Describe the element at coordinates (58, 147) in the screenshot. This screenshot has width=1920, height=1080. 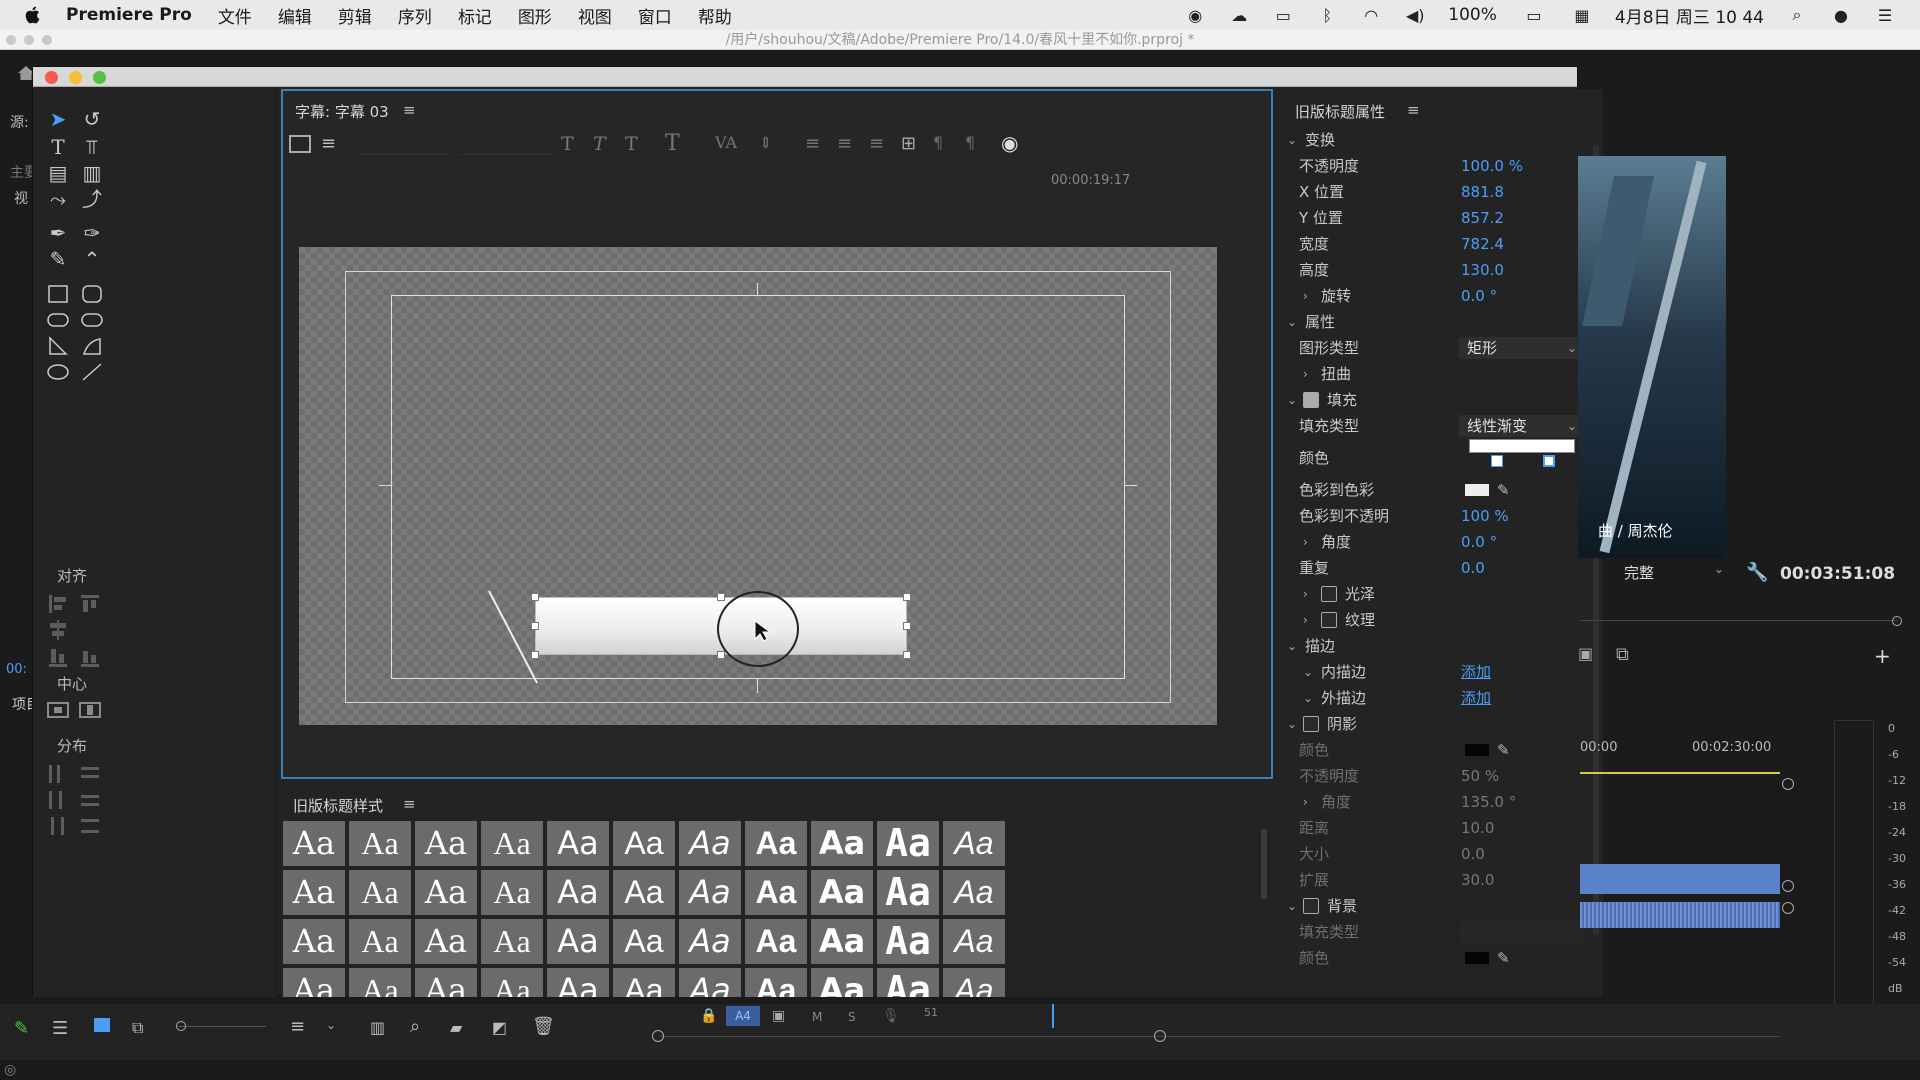
I see `type-tool-icon: T` at that location.